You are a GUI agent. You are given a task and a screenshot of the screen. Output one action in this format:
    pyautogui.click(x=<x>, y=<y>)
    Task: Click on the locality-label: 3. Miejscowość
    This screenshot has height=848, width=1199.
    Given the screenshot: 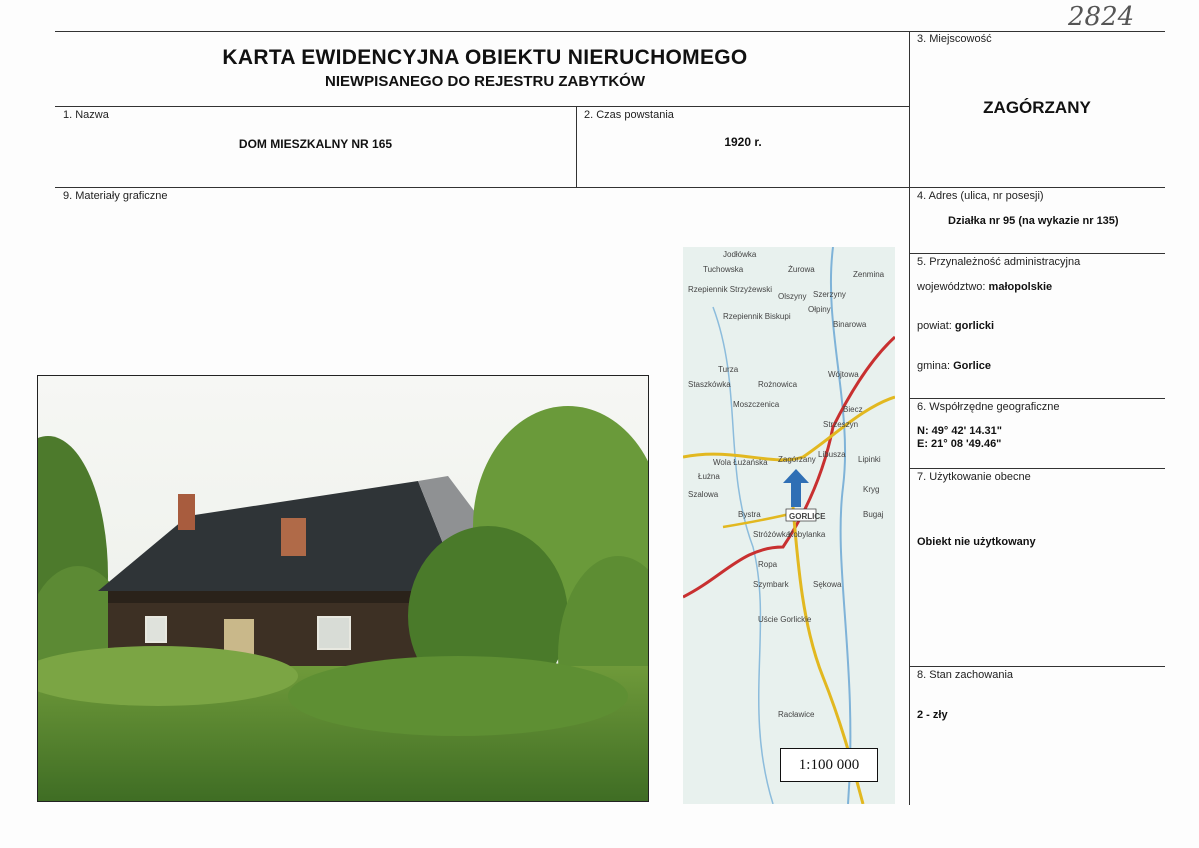 What is the action you would take?
    pyautogui.click(x=954, y=39)
    